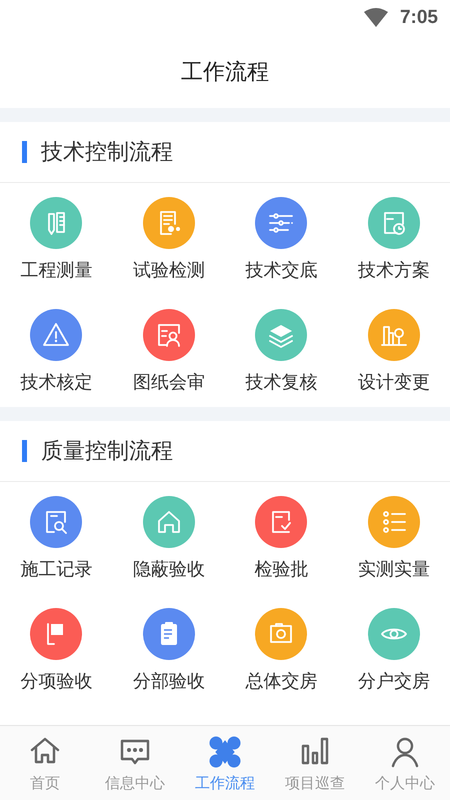  What do you see at coordinates (419, 18) in the screenshot?
I see `status-time: 7:05` at bounding box center [419, 18].